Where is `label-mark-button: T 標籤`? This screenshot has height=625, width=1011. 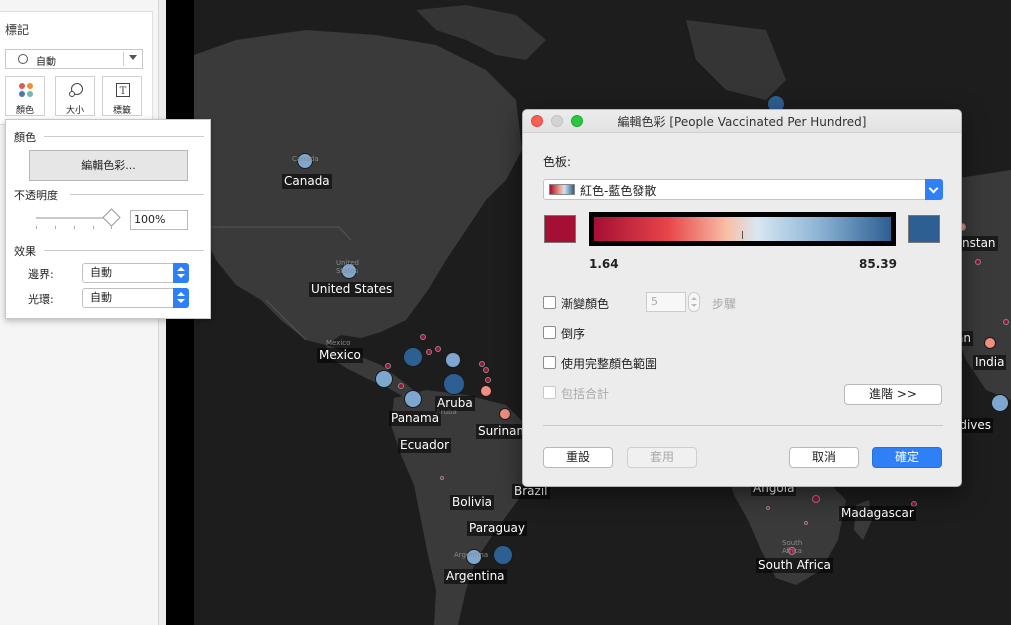
label-mark-button: T 標籤 is located at coordinates (122, 96).